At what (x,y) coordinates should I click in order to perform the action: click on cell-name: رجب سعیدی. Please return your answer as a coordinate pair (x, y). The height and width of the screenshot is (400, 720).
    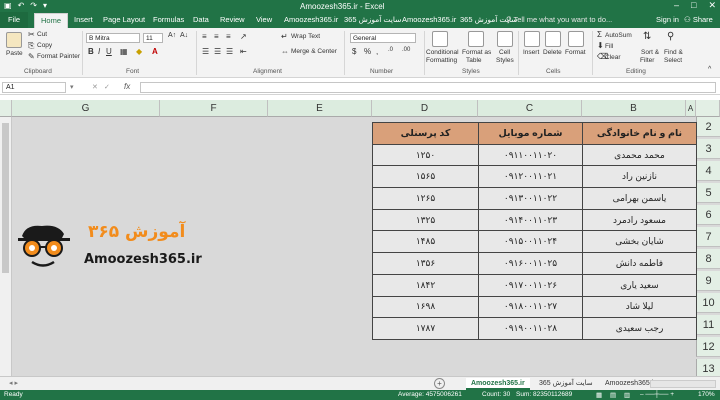
    Looking at the image, I should click on (639, 328).